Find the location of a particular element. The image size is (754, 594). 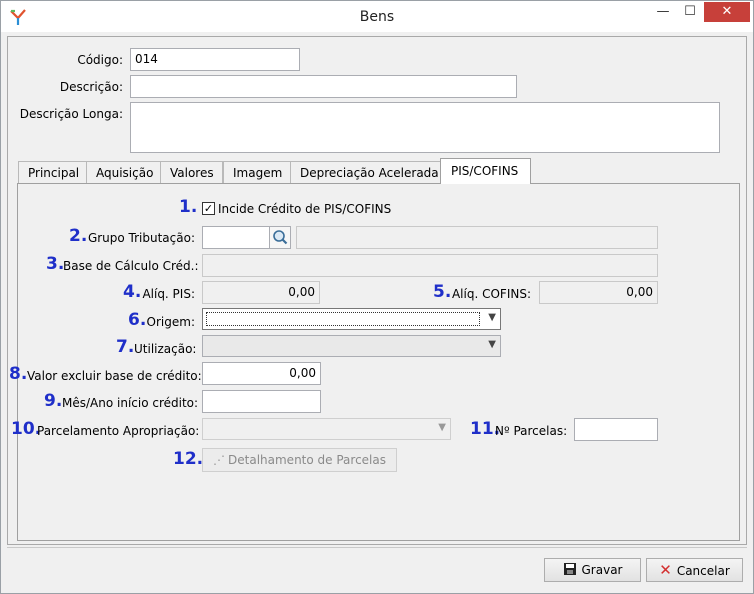

n-parcelas-input is located at coordinates (616, 429).